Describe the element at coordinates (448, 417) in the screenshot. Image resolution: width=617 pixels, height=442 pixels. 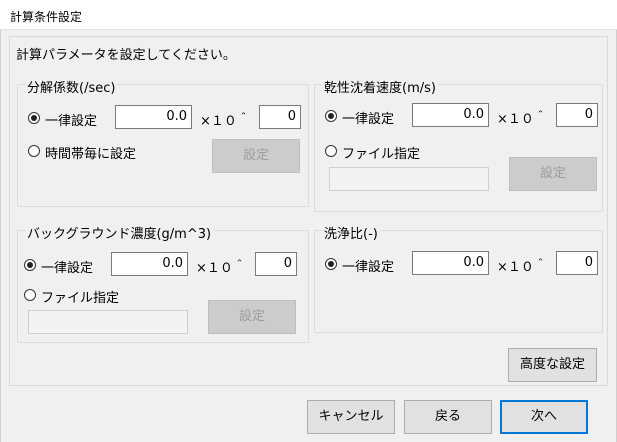
I see `back-button: 戻る` at that location.